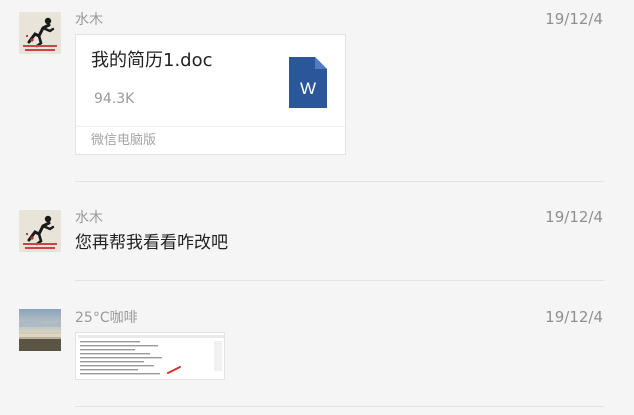 The width and height of the screenshot is (634, 415). What do you see at coordinates (124, 140) in the screenshot?
I see `file-source-label: 微信电脑版` at bounding box center [124, 140].